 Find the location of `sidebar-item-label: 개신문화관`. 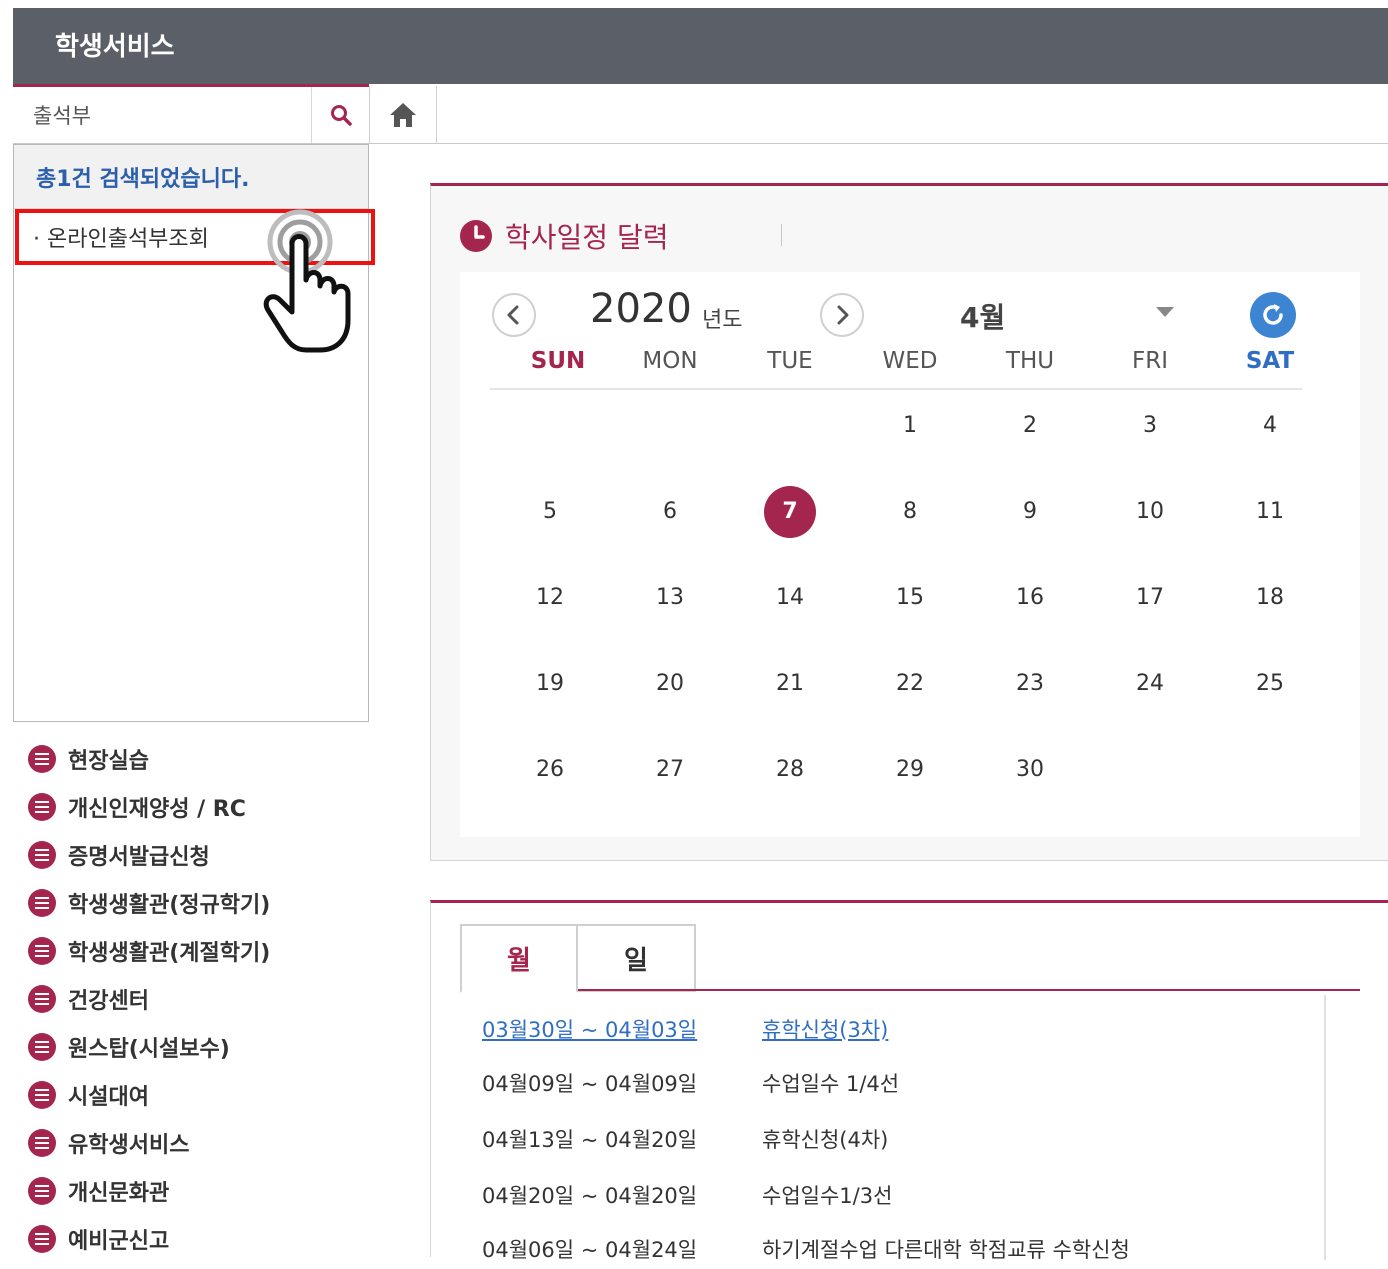

sidebar-item-label: 개신문화관 is located at coordinates (119, 1193).